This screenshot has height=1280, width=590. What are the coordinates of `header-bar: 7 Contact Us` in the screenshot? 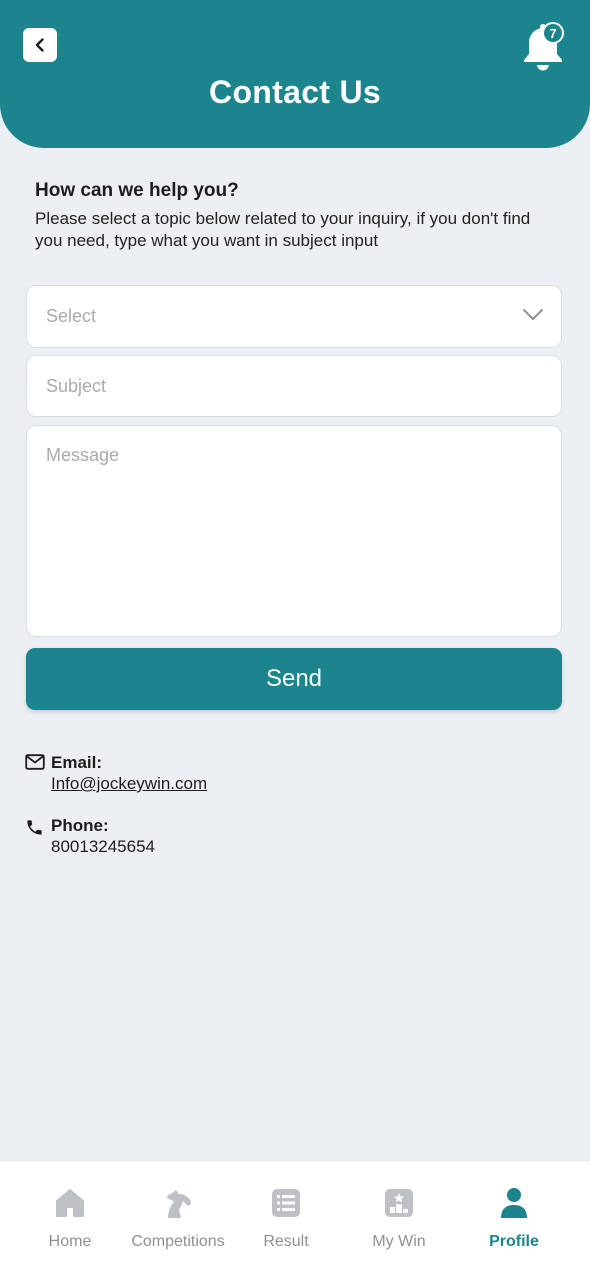 It's located at (295, 74).